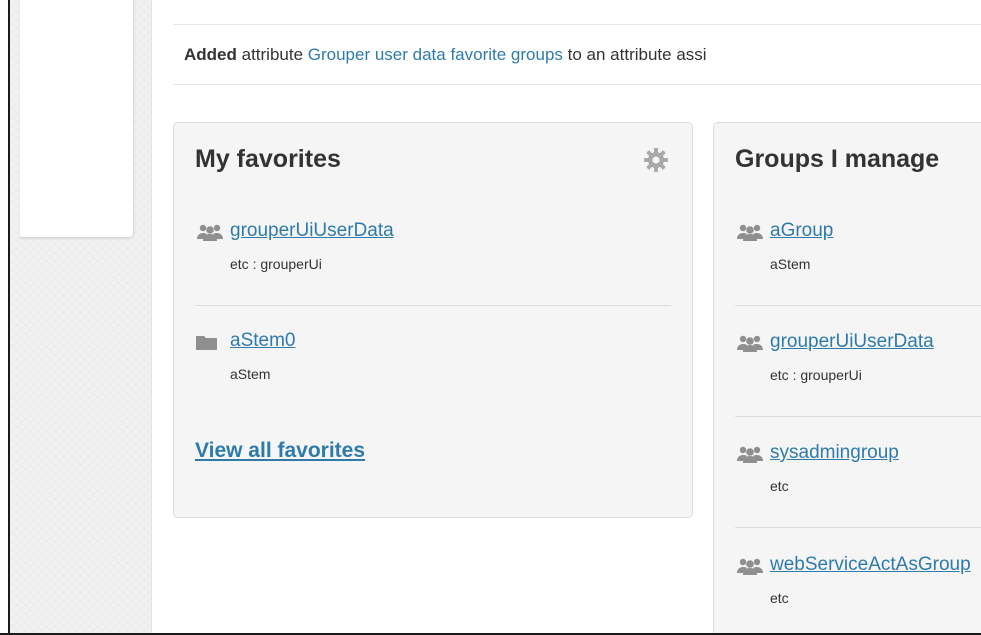 This screenshot has height=635, width=981. Describe the element at coordinates (634, 54) in the screenshot. I see `notice-text-post: to an attribute assi` at that location.